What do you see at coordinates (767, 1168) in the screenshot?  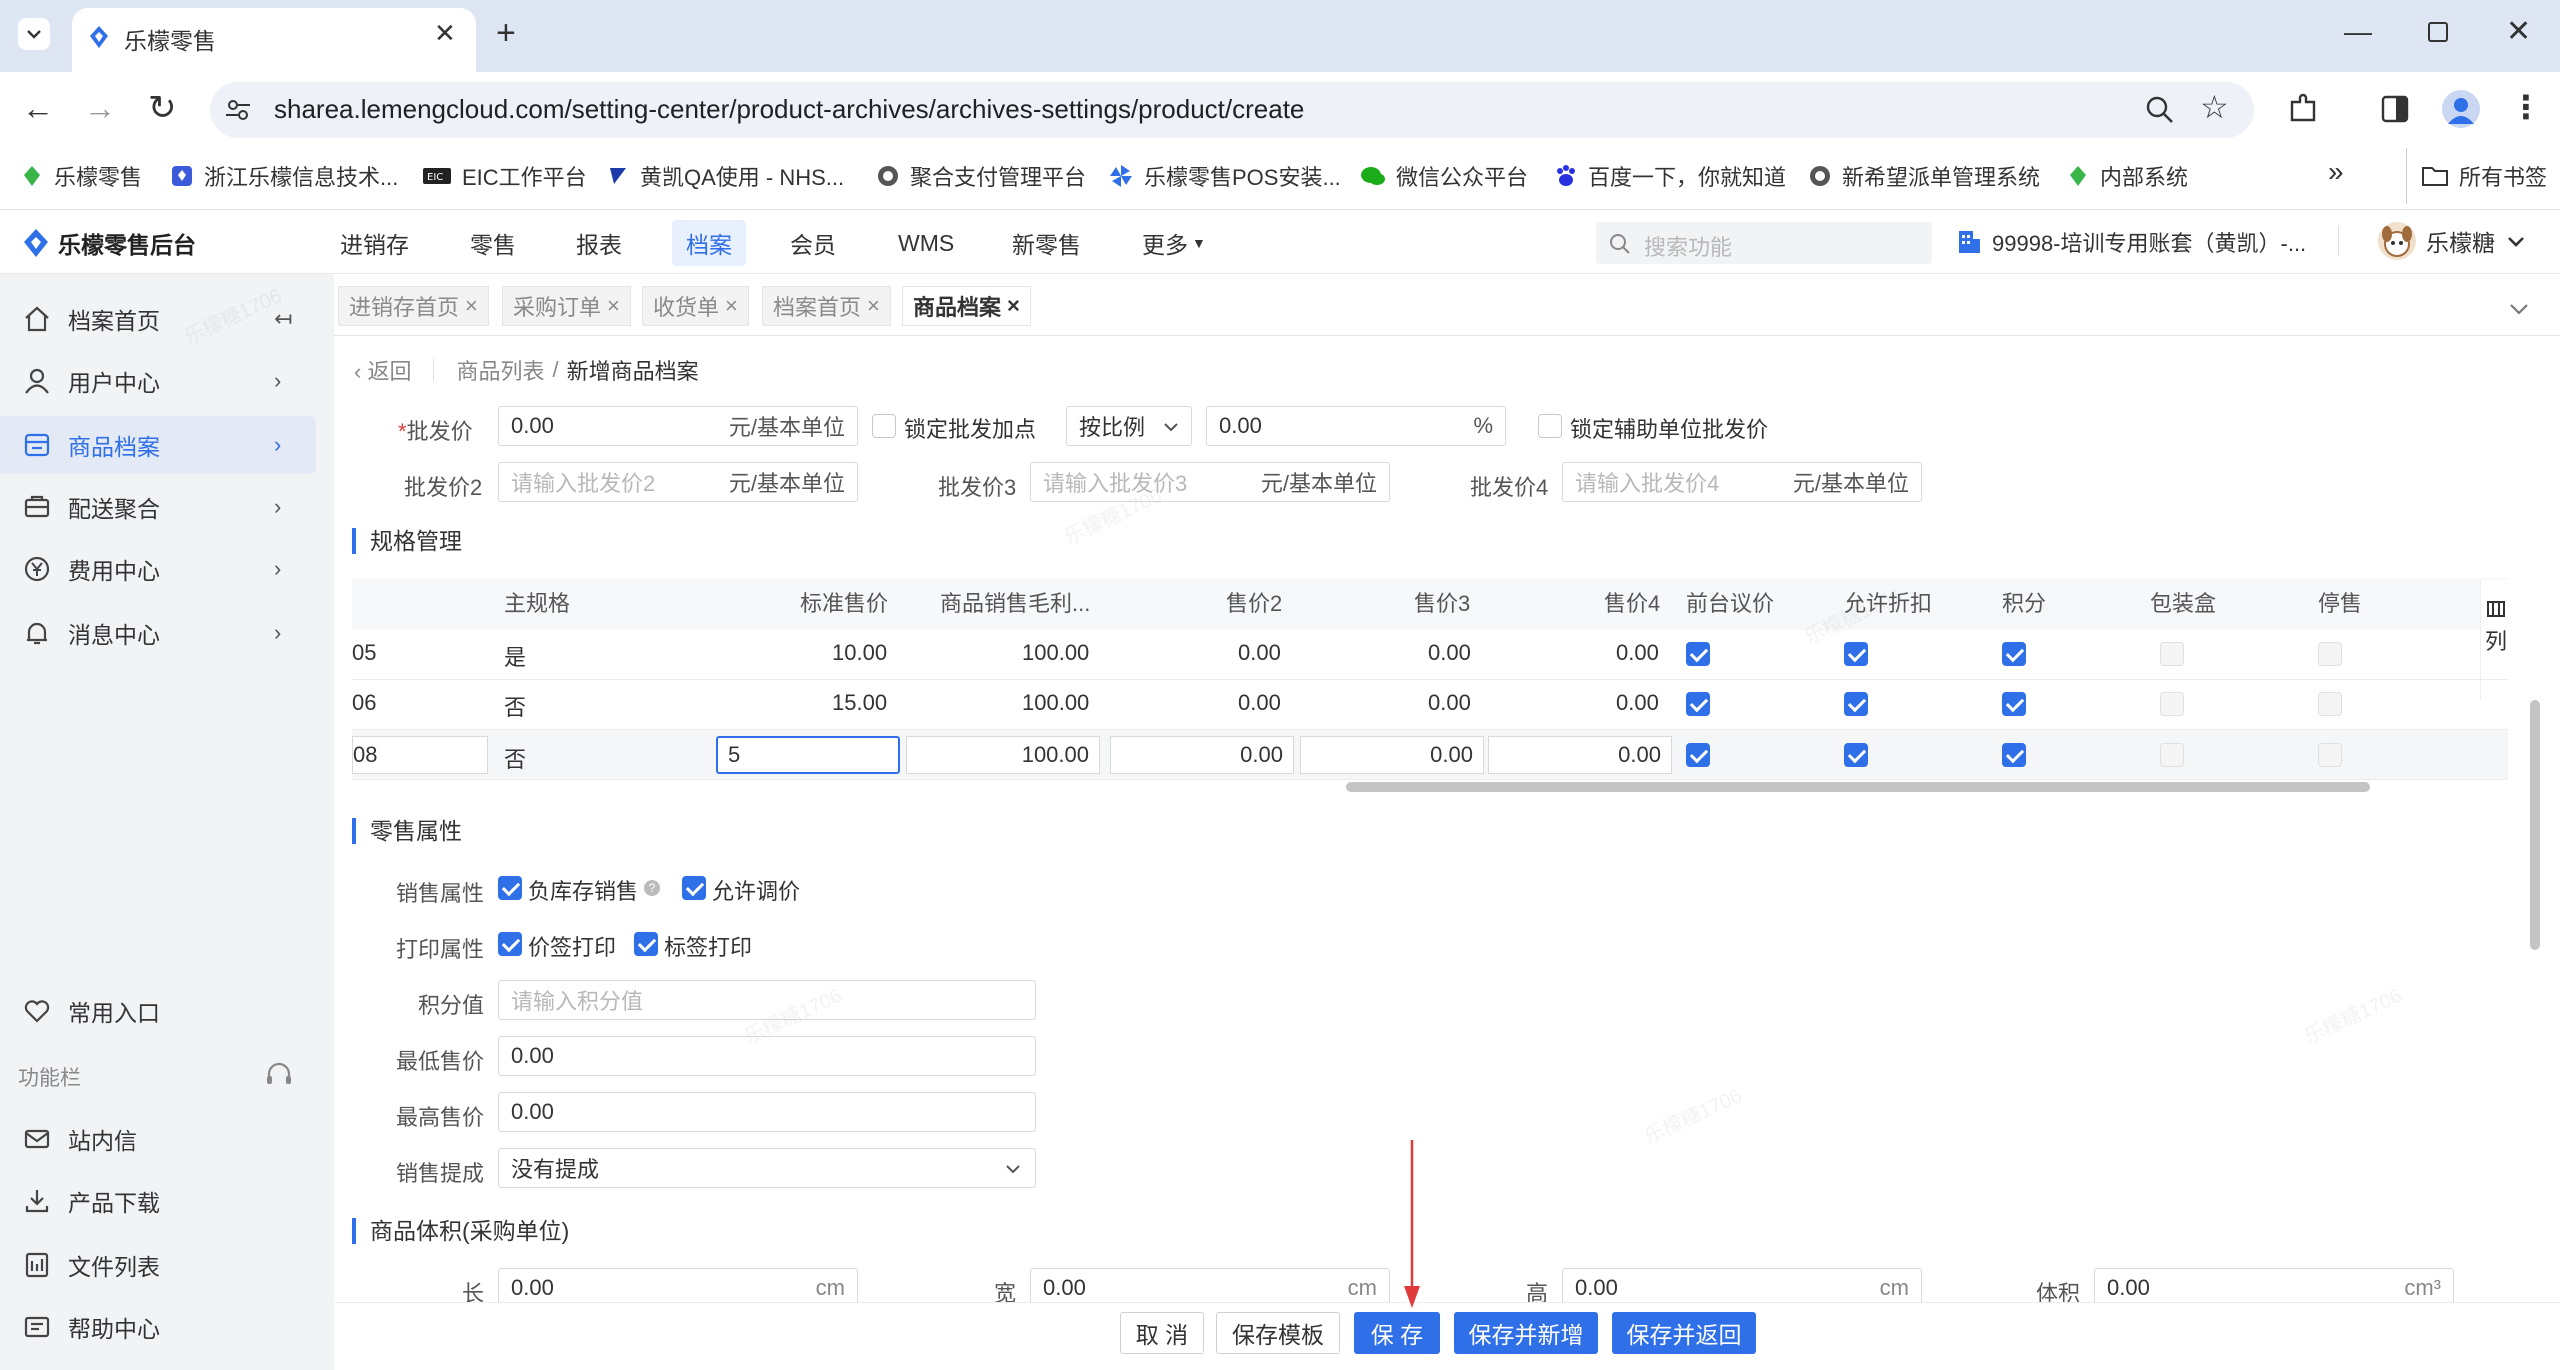 I see `commission-select: 没有提成` at bounding box center [767, 1168].